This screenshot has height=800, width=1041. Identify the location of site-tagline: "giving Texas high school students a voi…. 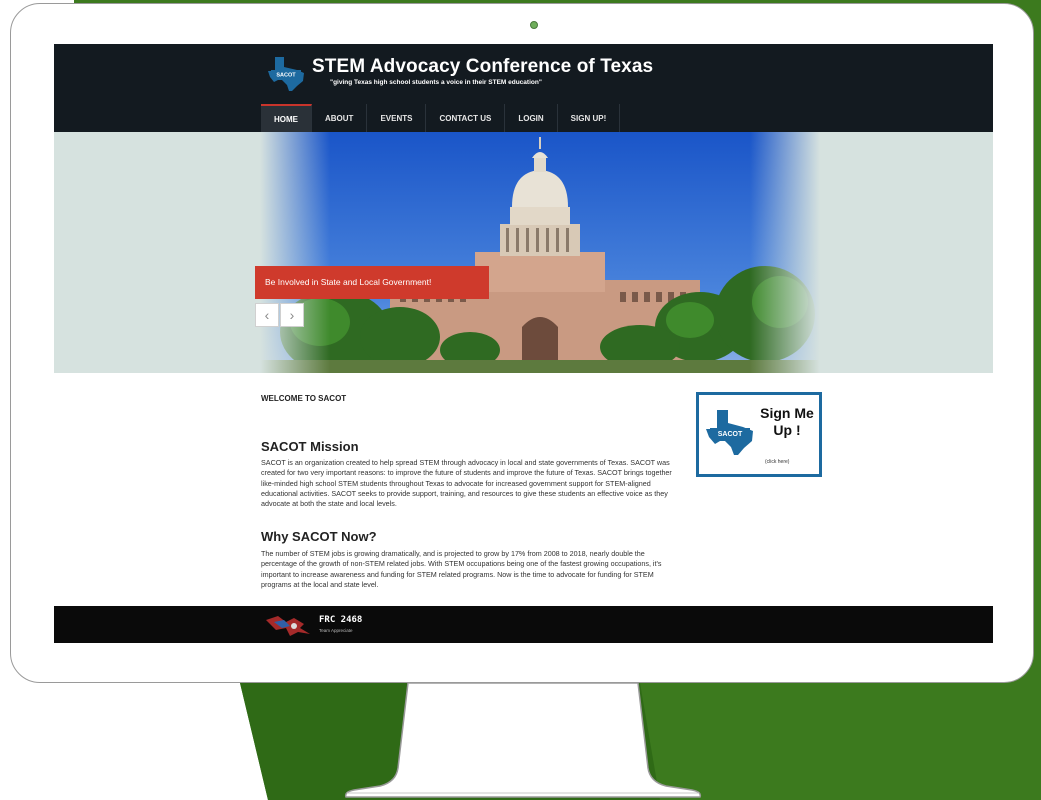
(436, 82).